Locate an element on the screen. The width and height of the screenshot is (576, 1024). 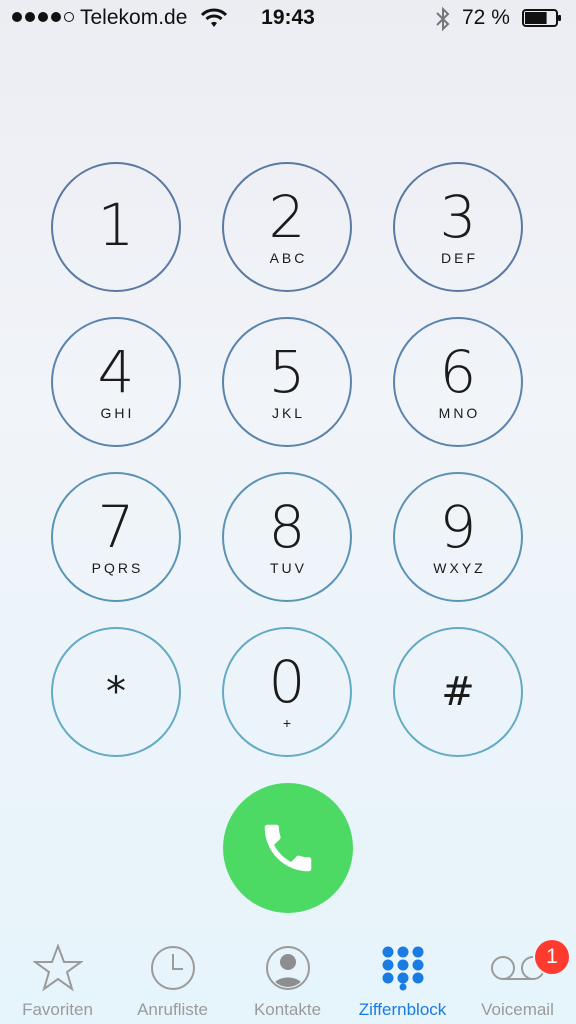
key-7: 7 PQRS is located at coordinates (116, 537).